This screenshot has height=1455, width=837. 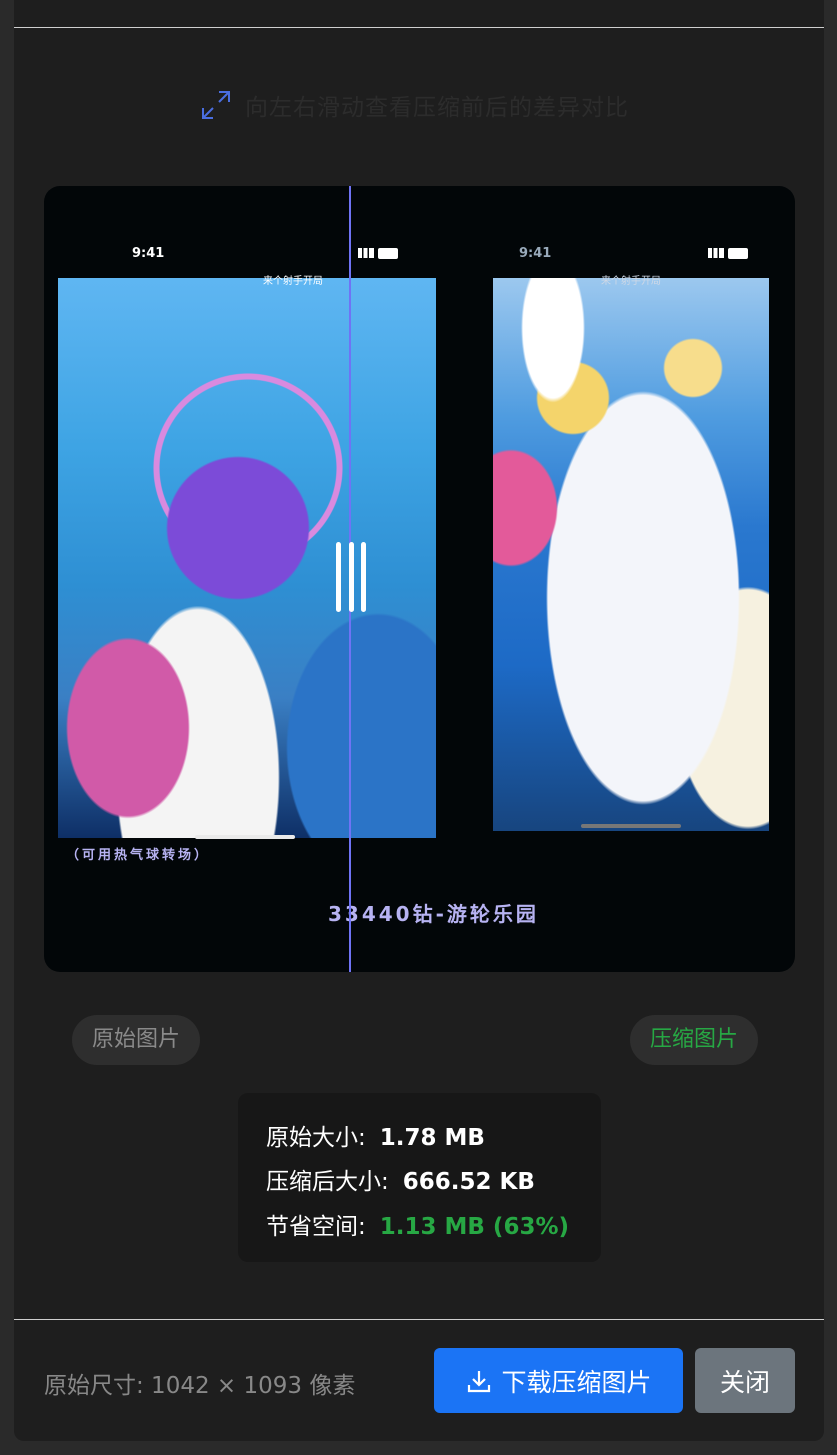 I want to click on saved-space-label: 节省空间:, so click(x=316, y=1227).